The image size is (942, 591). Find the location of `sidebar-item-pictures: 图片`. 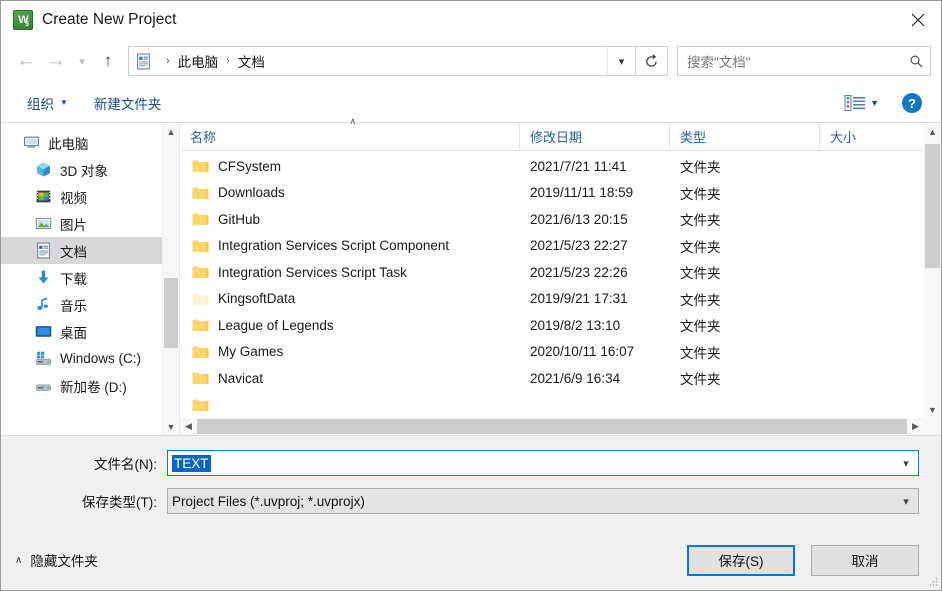

sidebar-item-pictures: 图片 is located at coordinates (90, 223).